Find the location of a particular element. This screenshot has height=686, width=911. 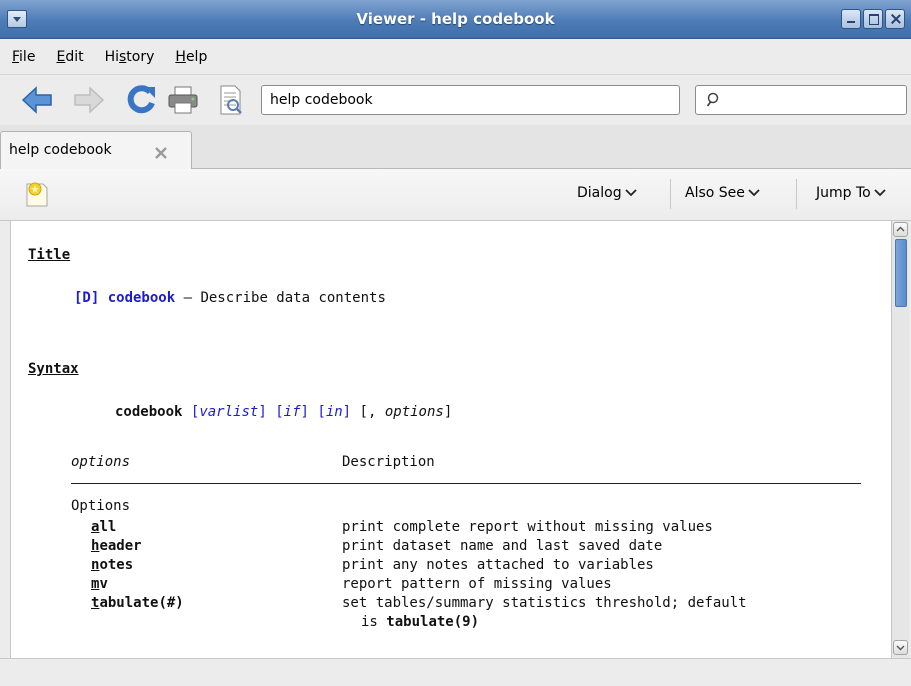

syntax-line: codebook [varlist] [if] [in] [, options] is located at coordinates (284, 412).